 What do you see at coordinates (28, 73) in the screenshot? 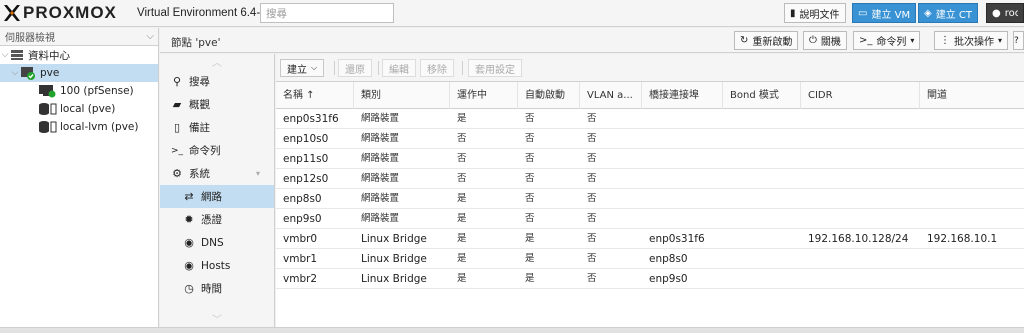
I see `node-online-icon` at bounding box center [28, 73].